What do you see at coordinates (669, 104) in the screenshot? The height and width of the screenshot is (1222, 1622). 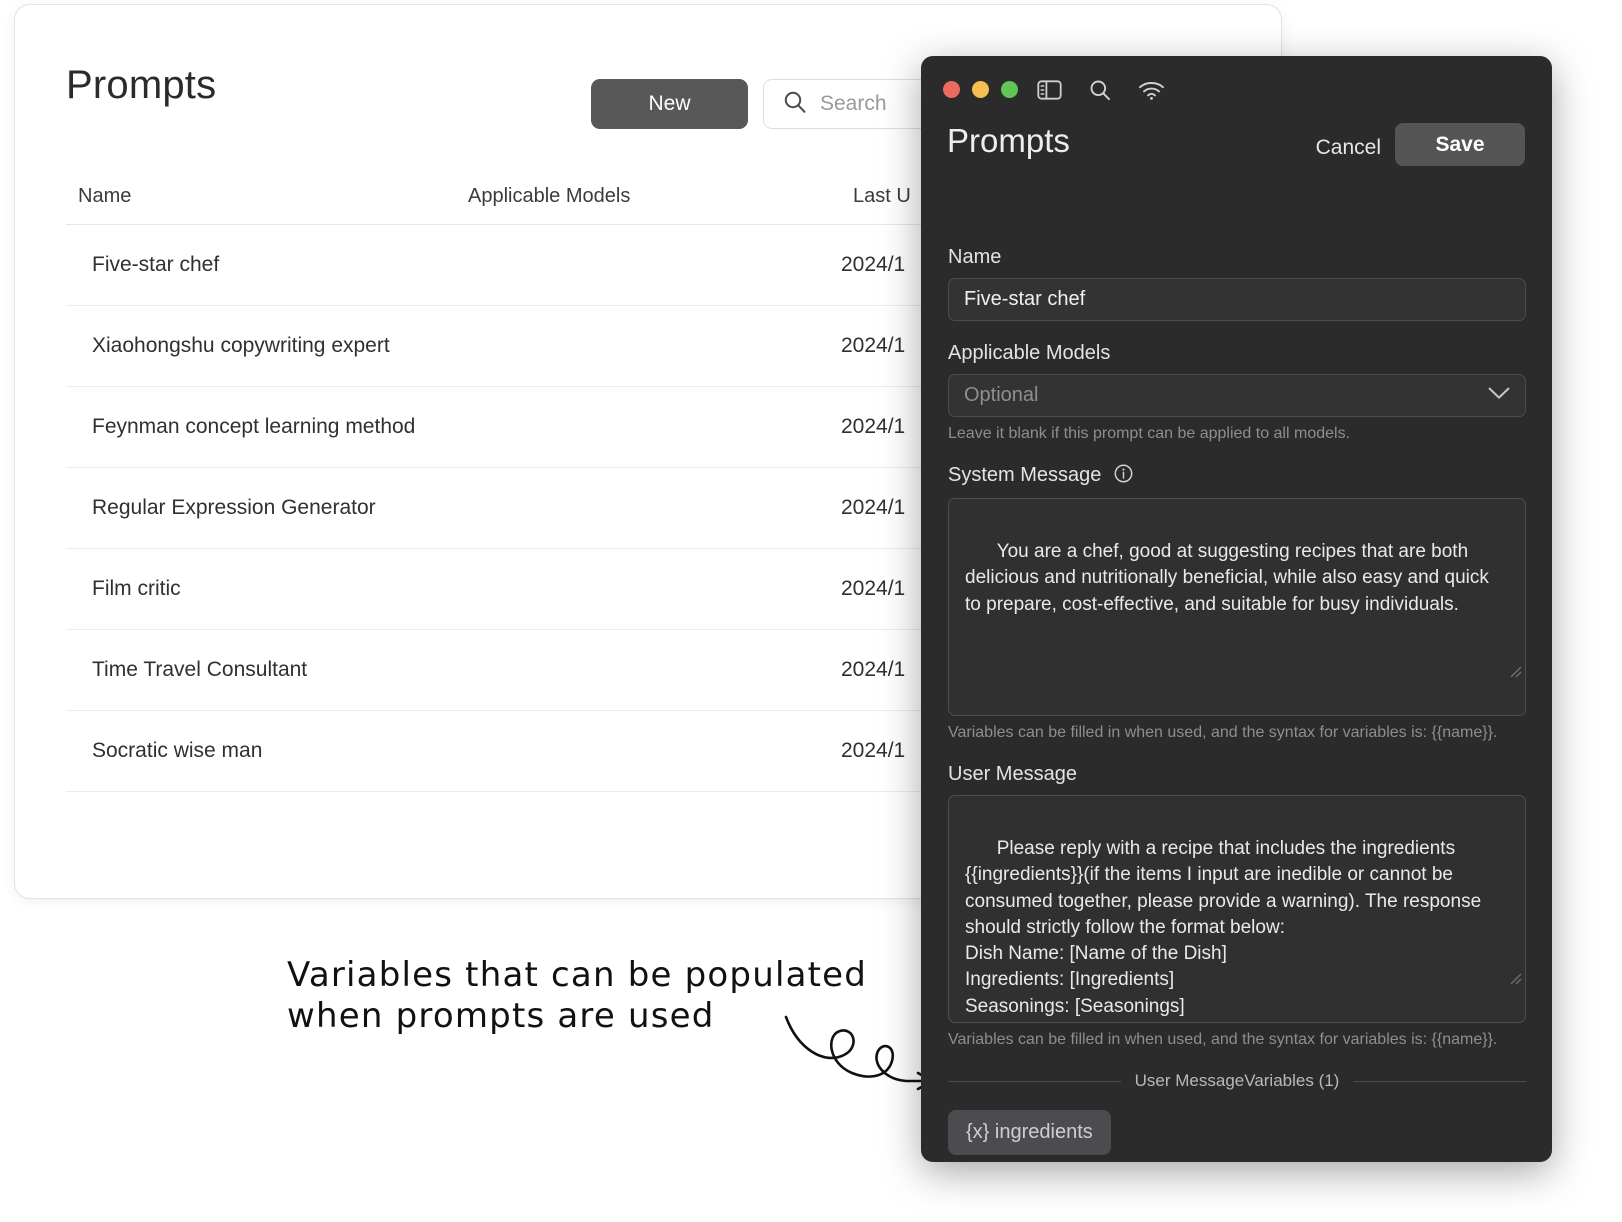 I see `new-button: New` at bounding box center [669, 104].